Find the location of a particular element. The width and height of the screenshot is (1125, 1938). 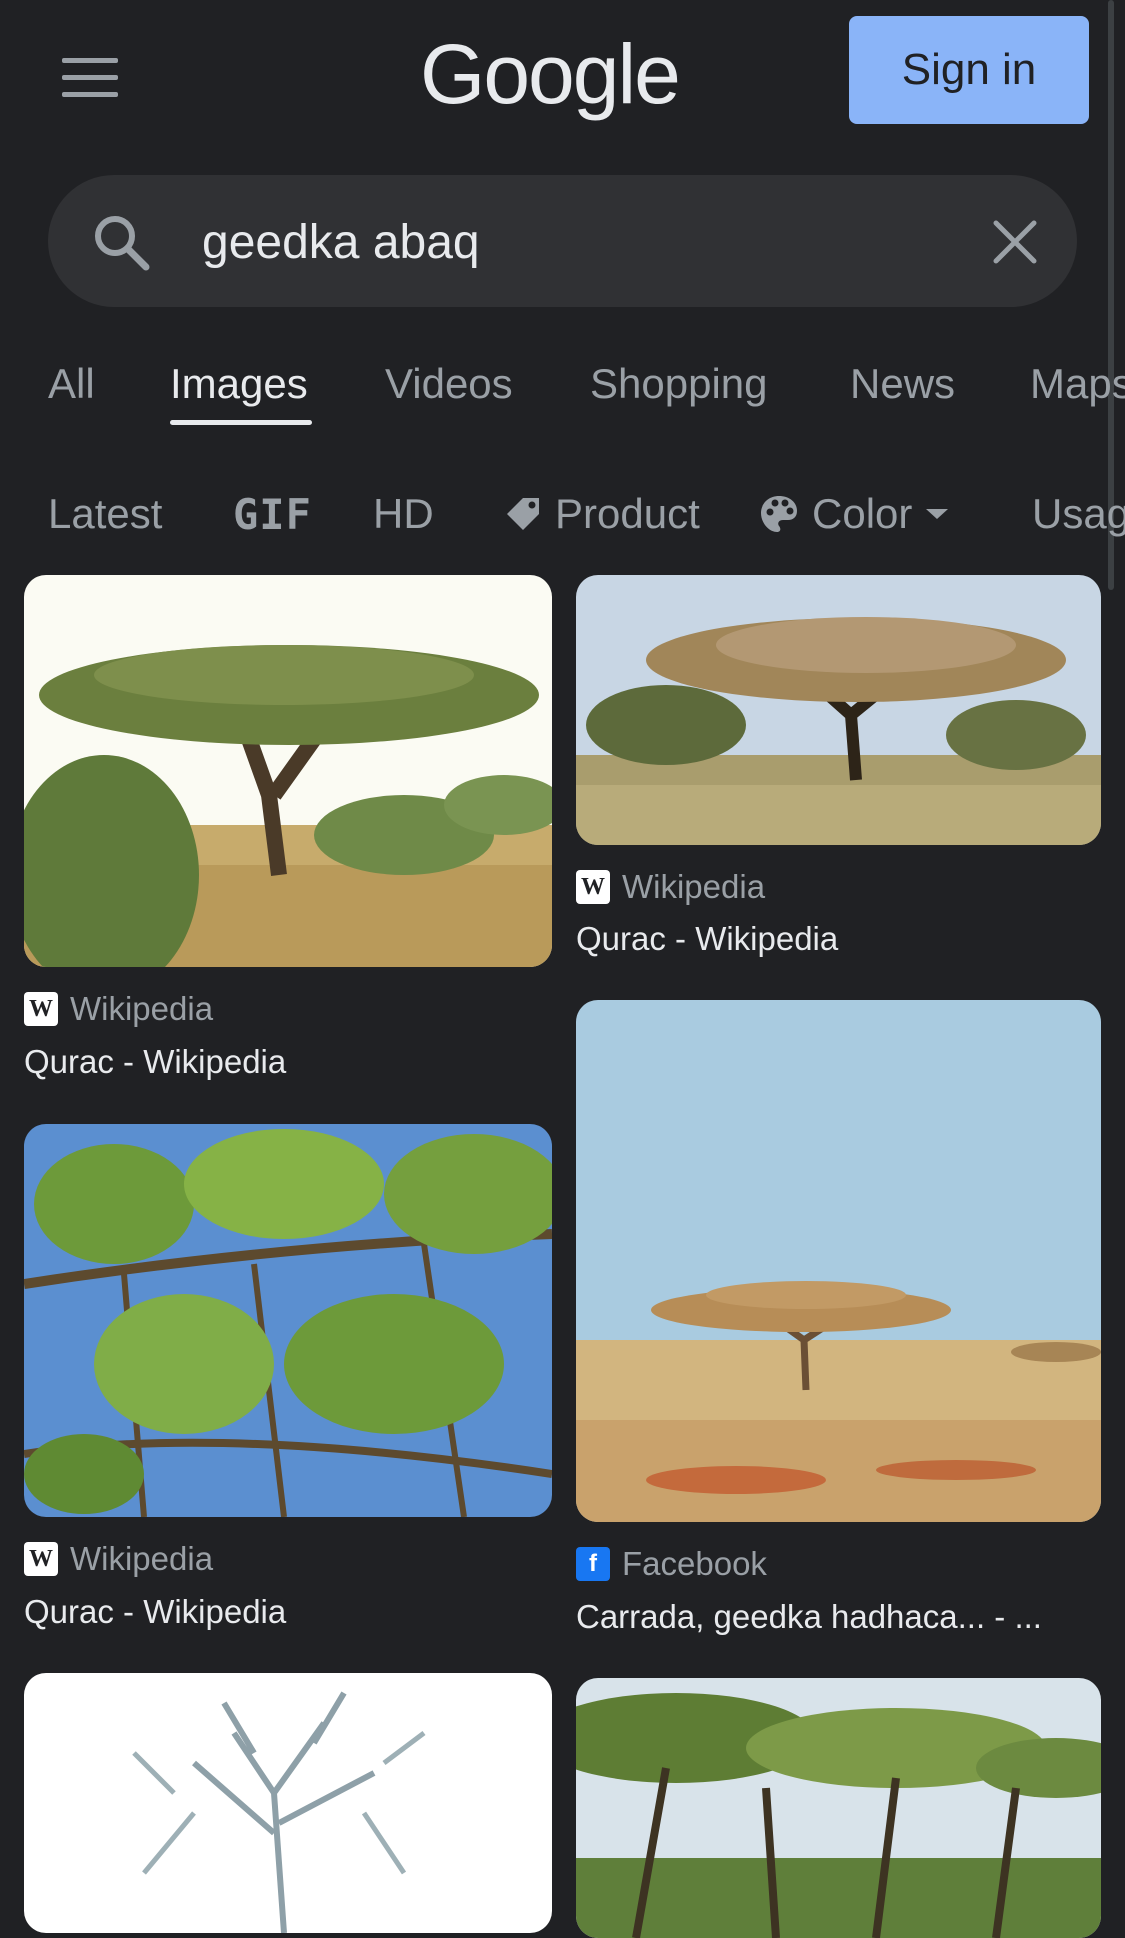

chip-usage-rights: Usage rights is located at coordinates (1078, 514).